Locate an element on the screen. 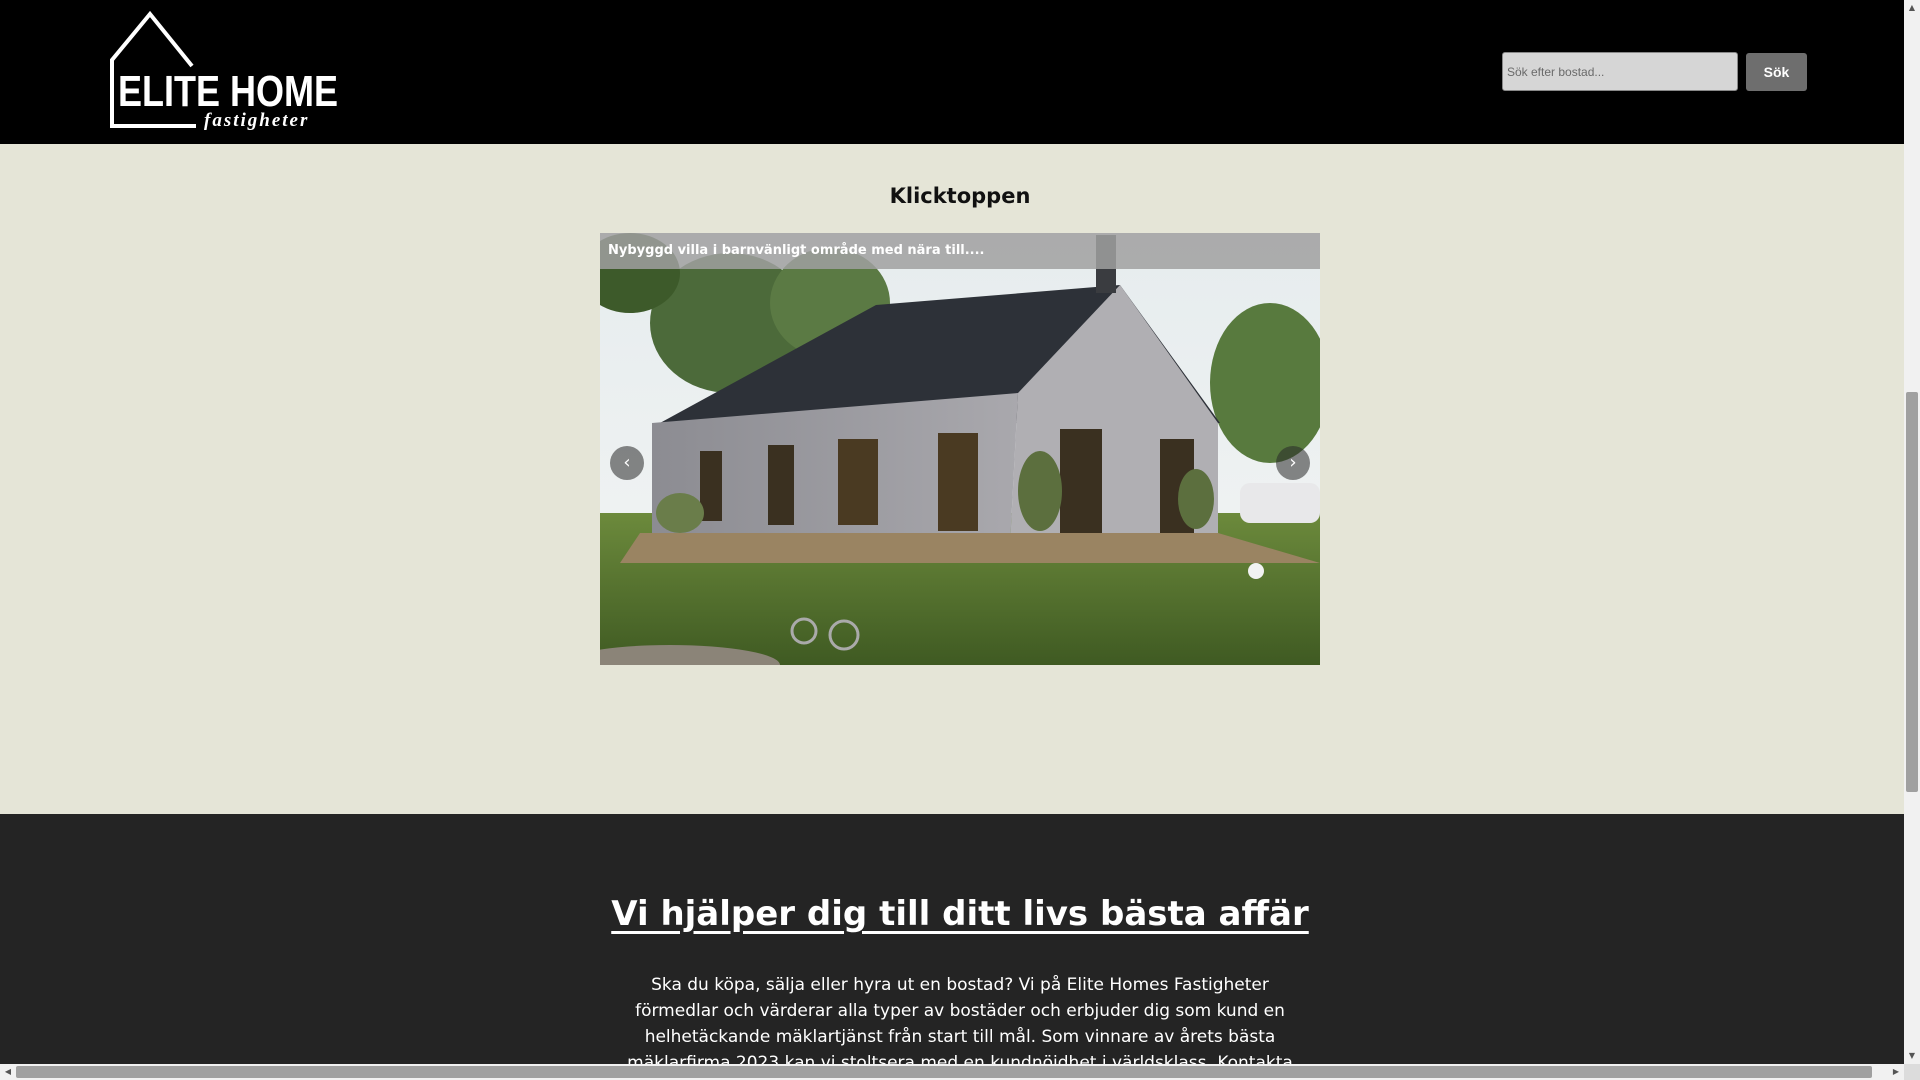 This screenshot has height=1080, width=1920. scroll-up-arrow-icon: ▲ is located at coordinates (1912, 8).